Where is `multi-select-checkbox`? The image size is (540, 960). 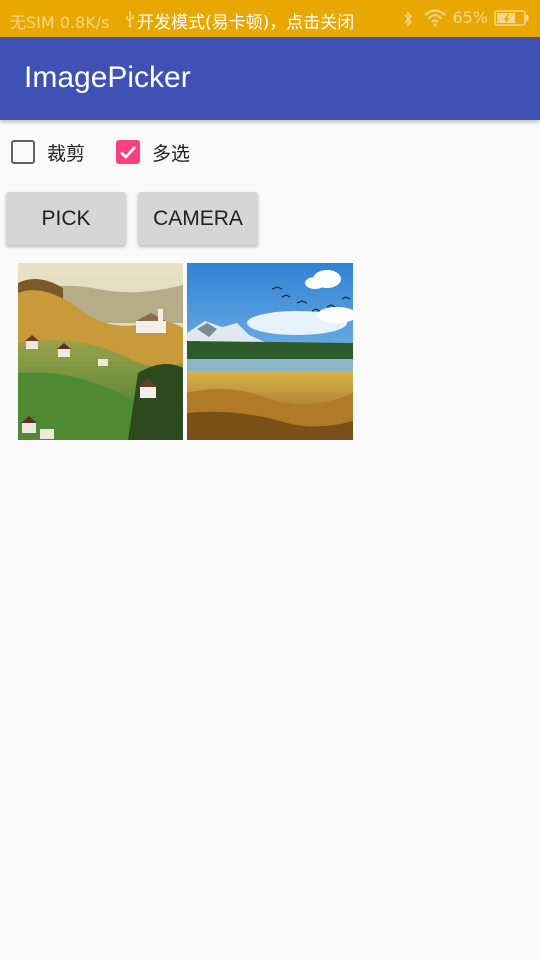
multi-select-checkbox is located at coordinates (128, 152).